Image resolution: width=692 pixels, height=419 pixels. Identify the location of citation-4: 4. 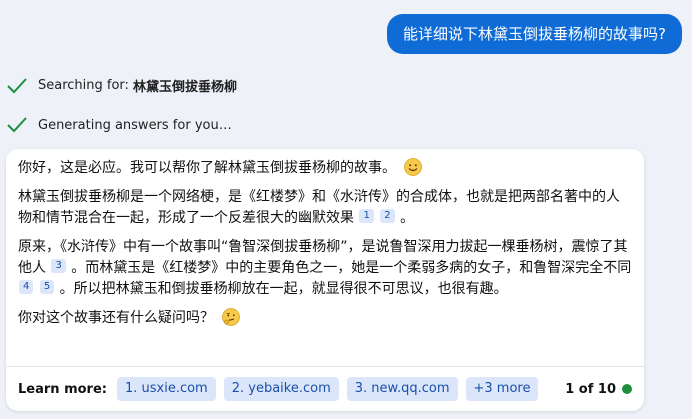
(26, 287).